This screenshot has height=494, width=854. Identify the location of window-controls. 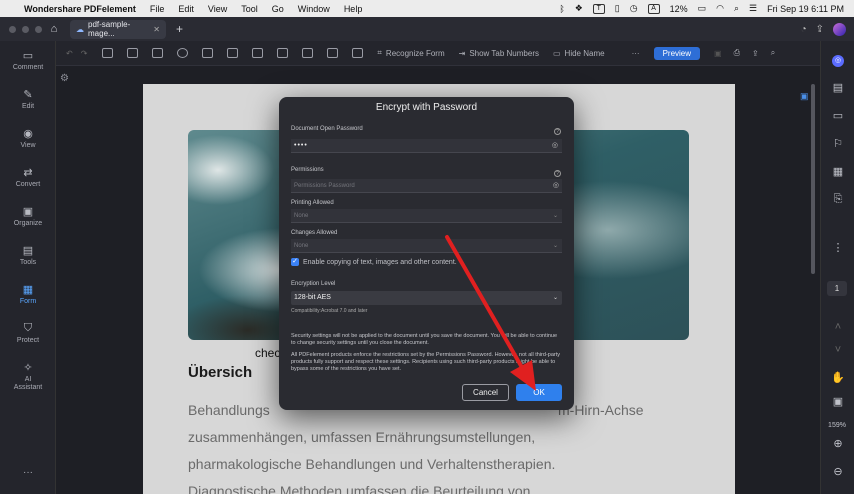
(22, 29).